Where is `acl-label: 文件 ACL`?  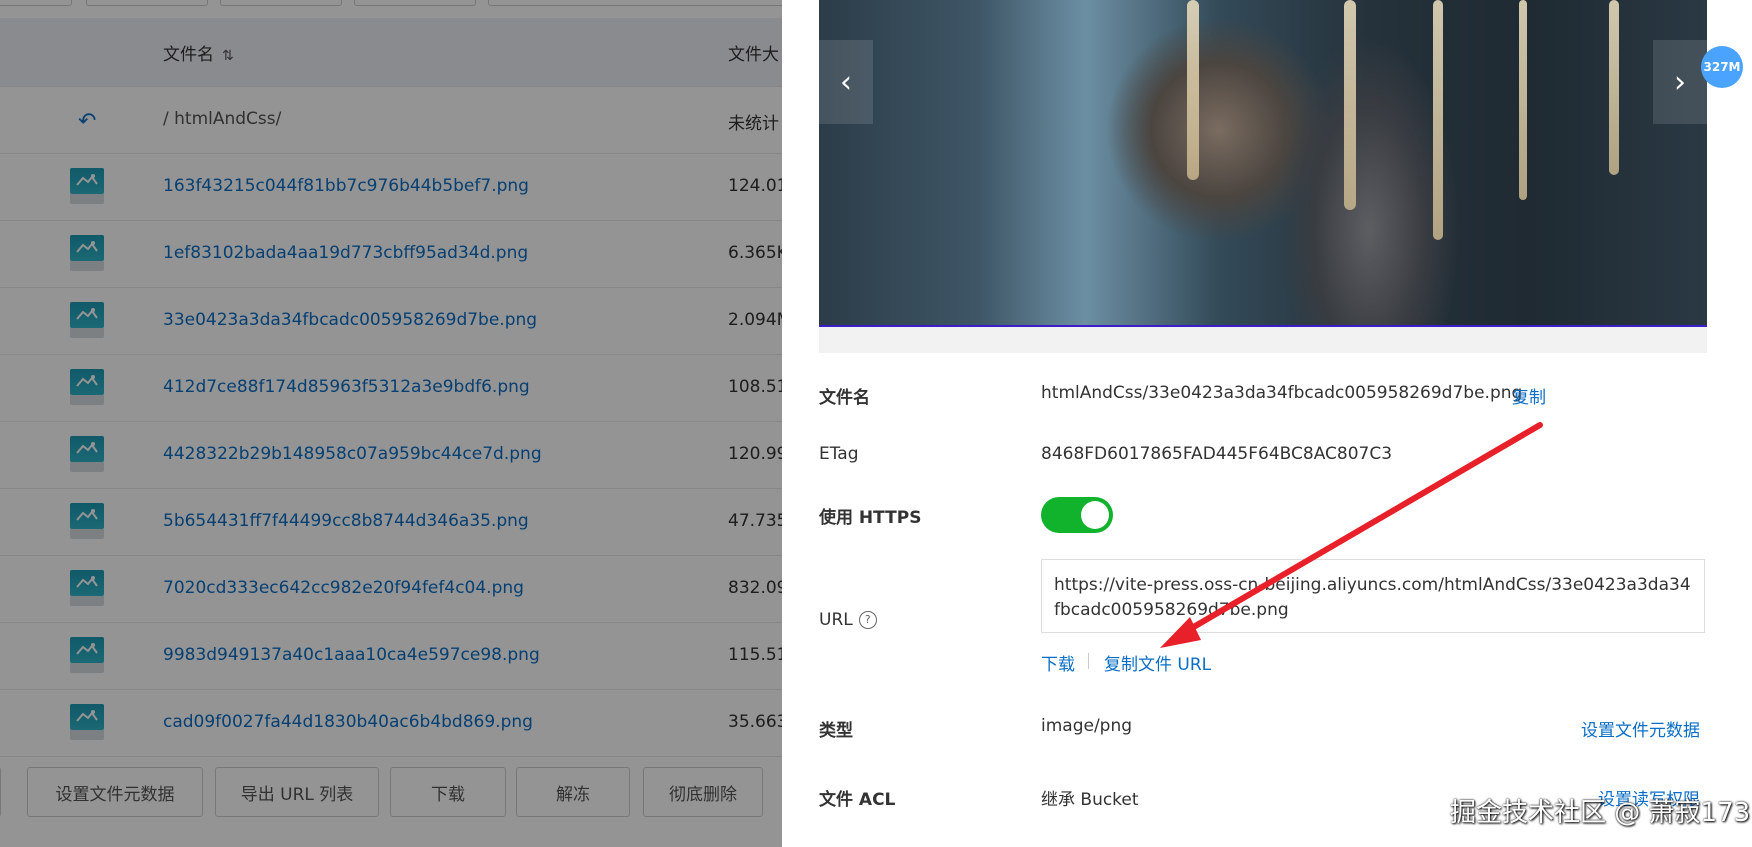 acl-label: 文件 ACL is located at coordinates (857, 800).